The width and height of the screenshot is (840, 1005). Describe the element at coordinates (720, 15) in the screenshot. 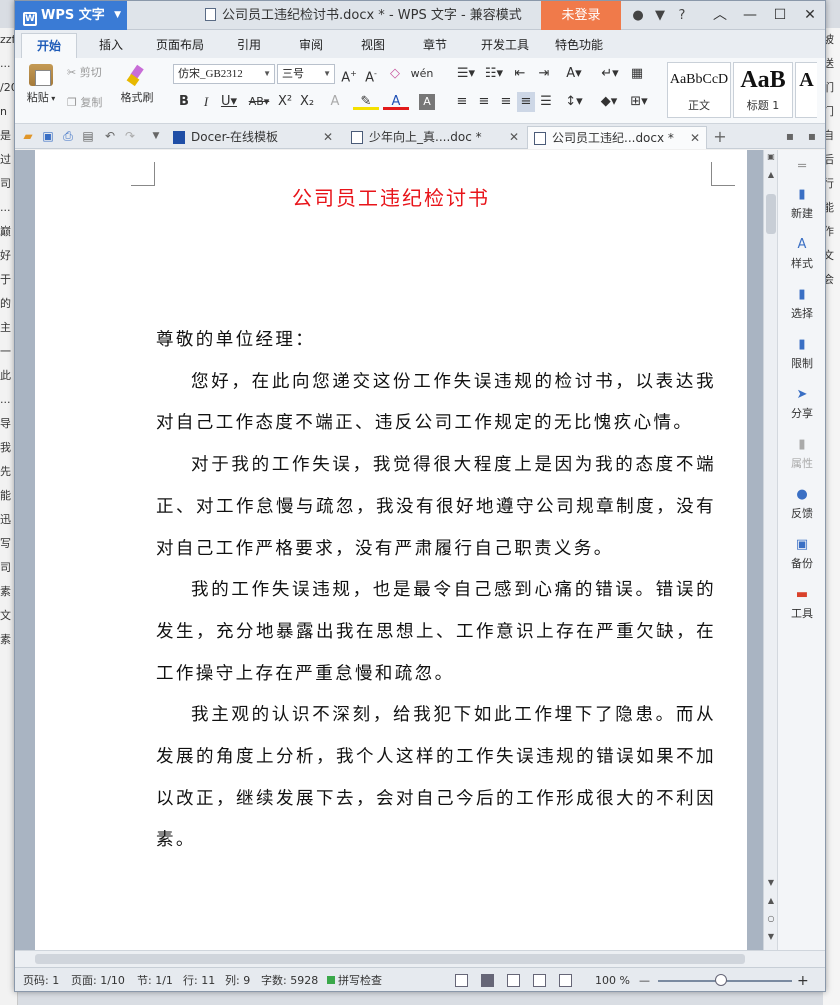

I see `collapse-ribbon-icon: ︿` at that location.